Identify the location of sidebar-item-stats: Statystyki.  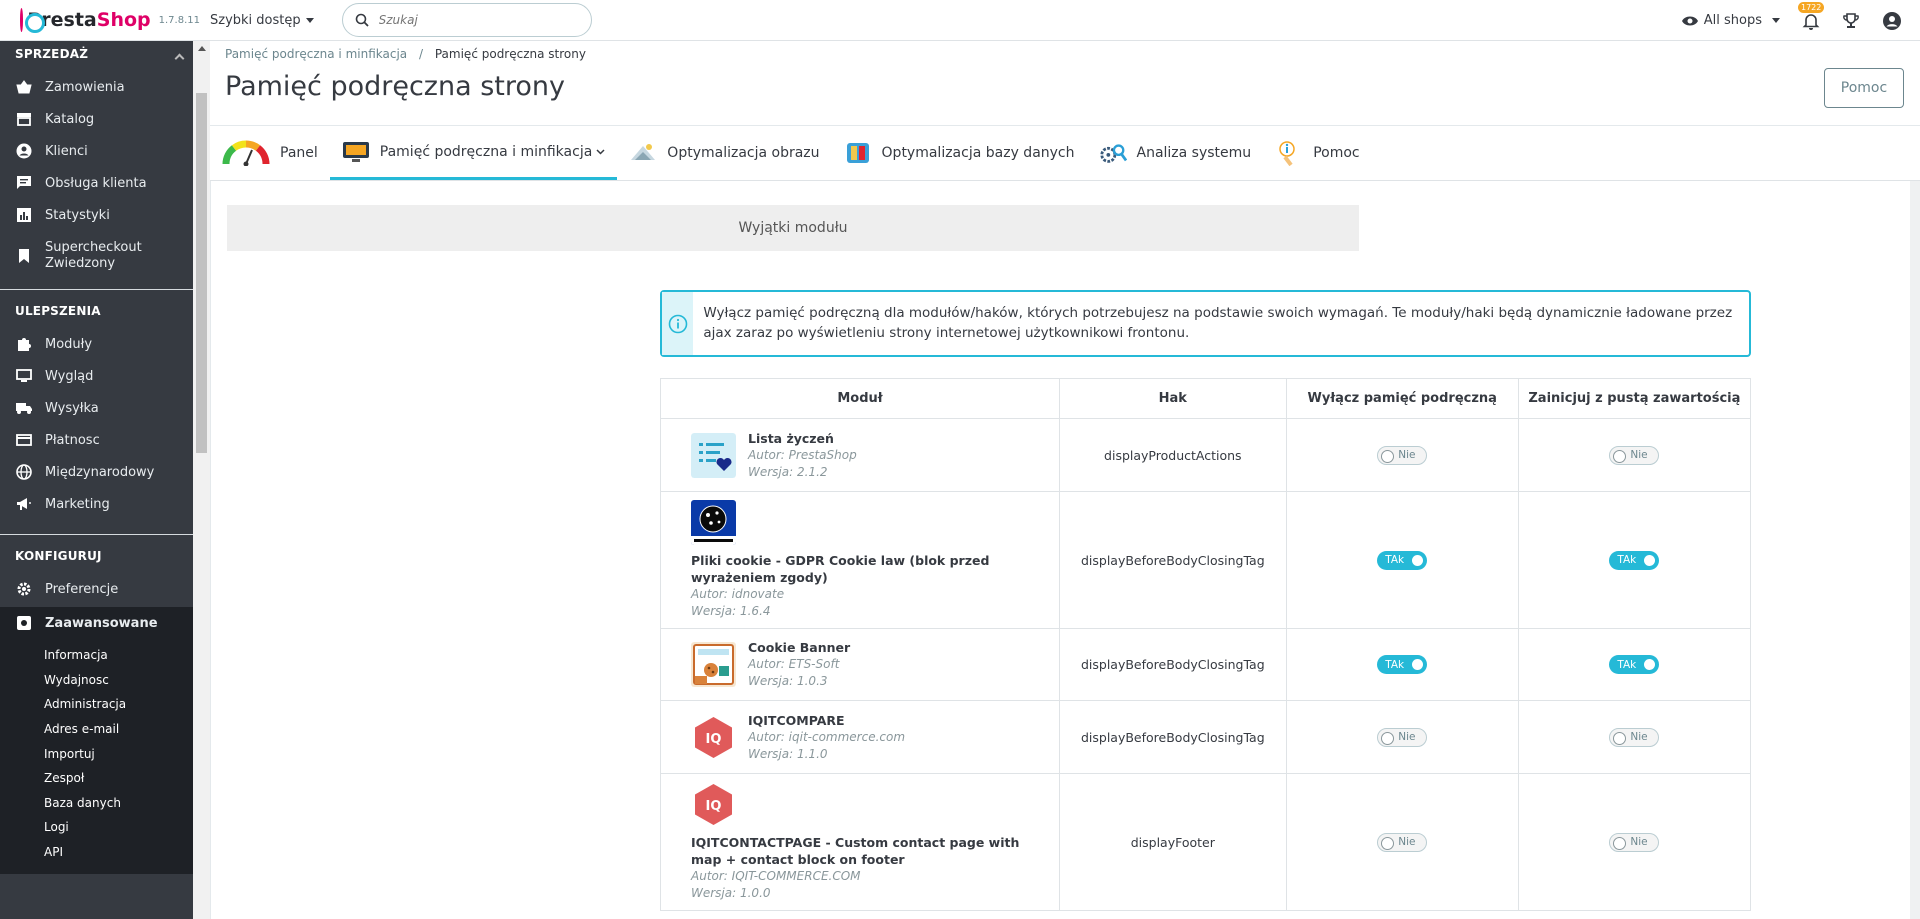
(96, 215).